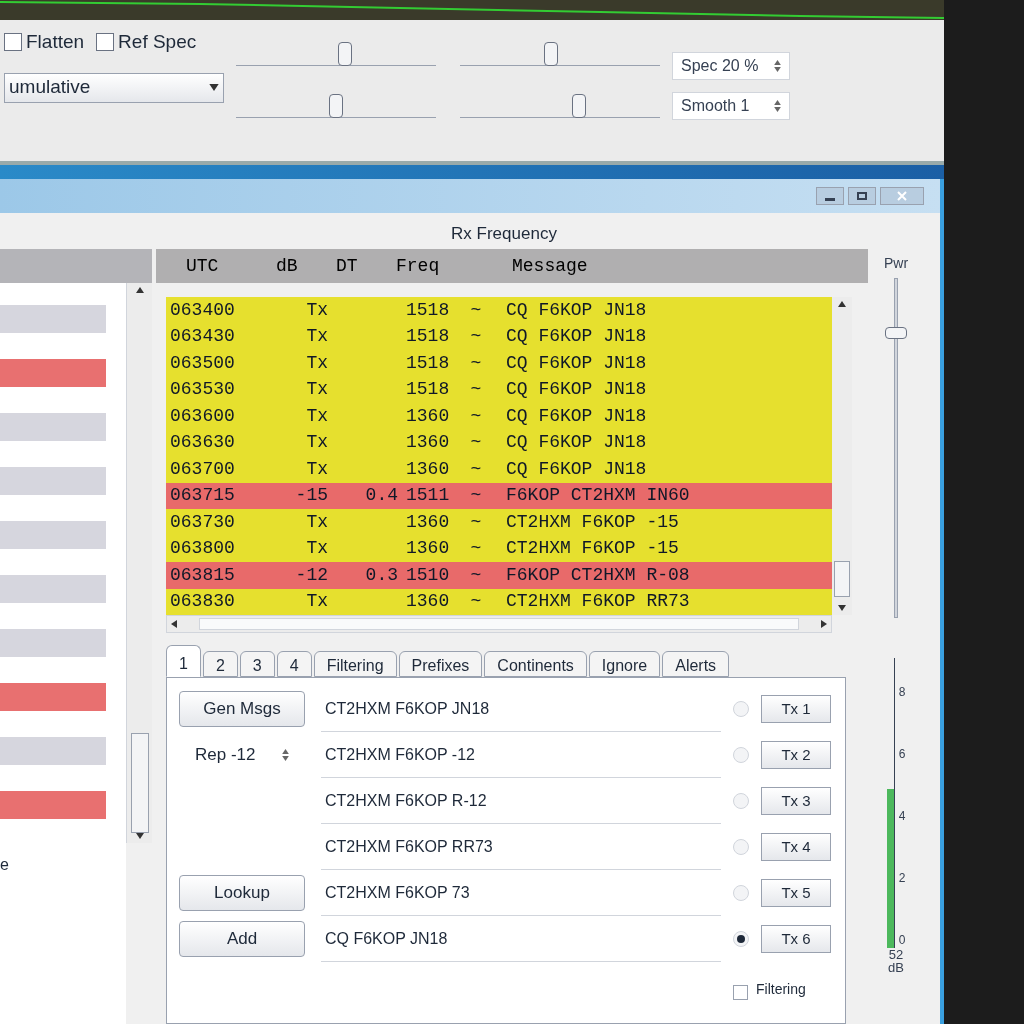  Describe the element at coordinates (499, 575) in the screenshot. I see `message-row: 063815 -12 0.3 1510 ~ F6KOP CT2HXM R-08` at that location.